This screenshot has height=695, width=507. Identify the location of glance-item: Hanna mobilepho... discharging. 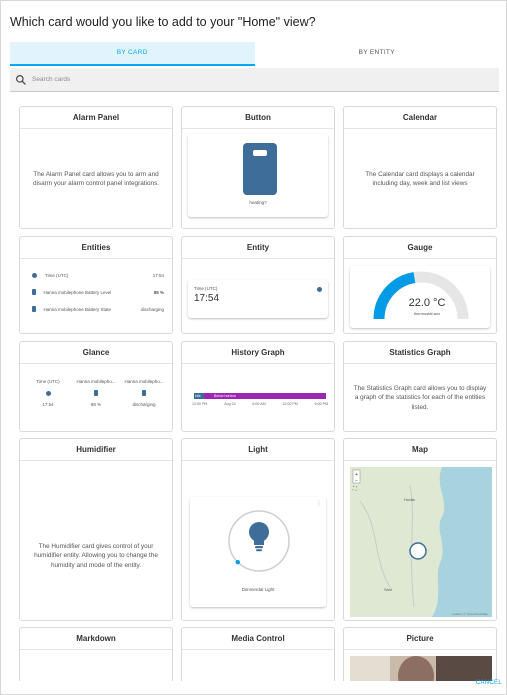
(144, 393).